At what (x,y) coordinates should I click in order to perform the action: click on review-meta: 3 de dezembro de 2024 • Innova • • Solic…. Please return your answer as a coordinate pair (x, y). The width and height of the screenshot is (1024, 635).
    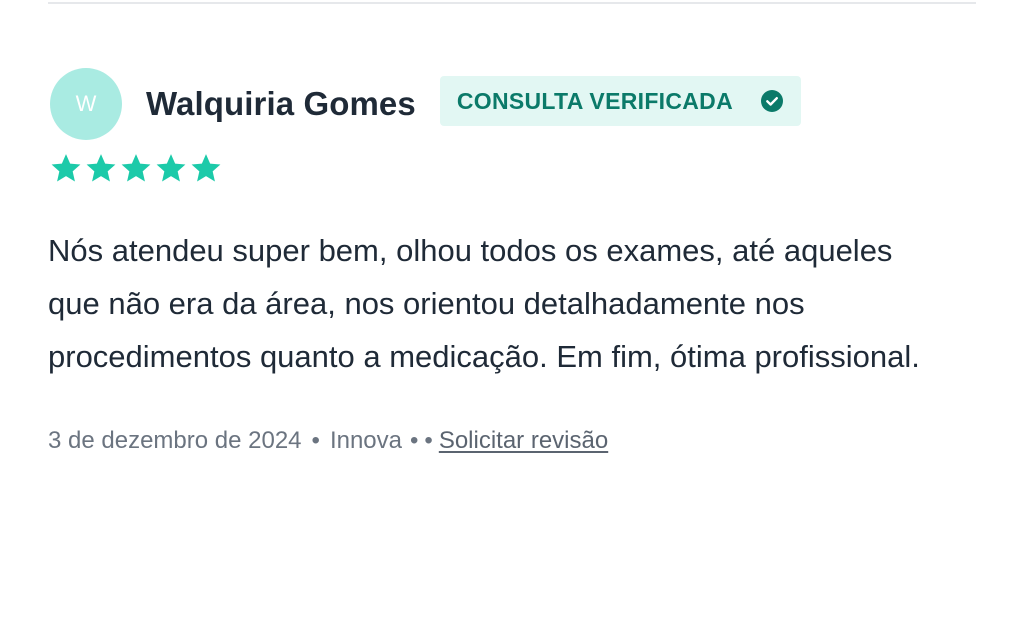
    Looking at the image, I should click on (513, 441).